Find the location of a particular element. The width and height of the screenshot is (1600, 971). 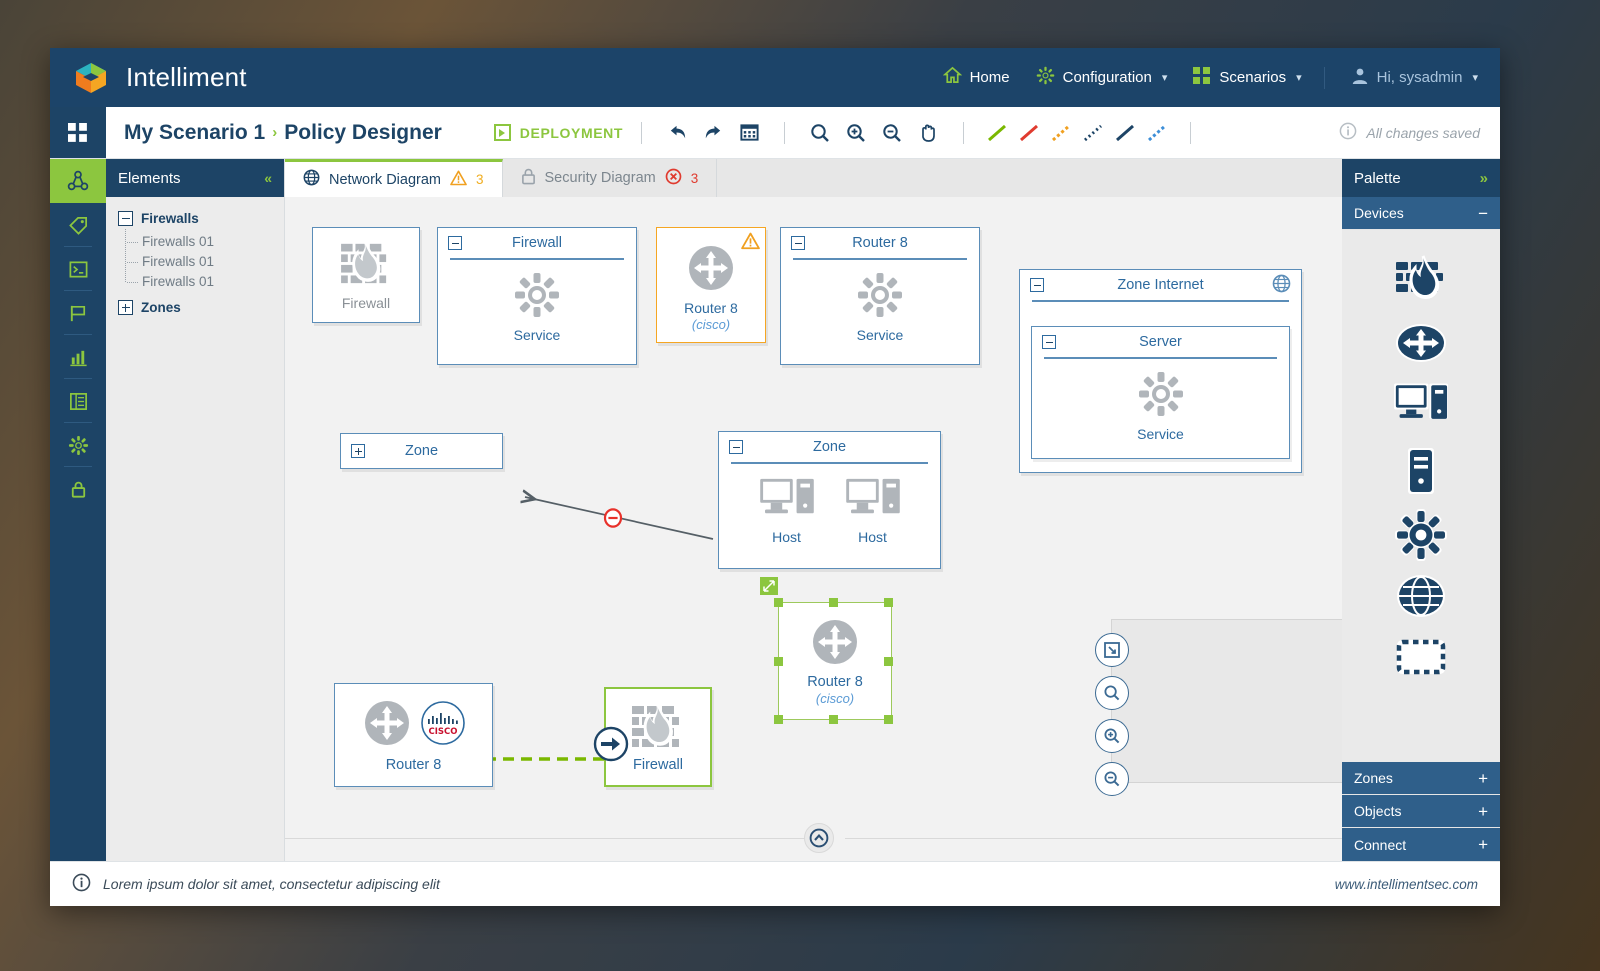

palette-server-icon is located at coordinates (1421, 471).